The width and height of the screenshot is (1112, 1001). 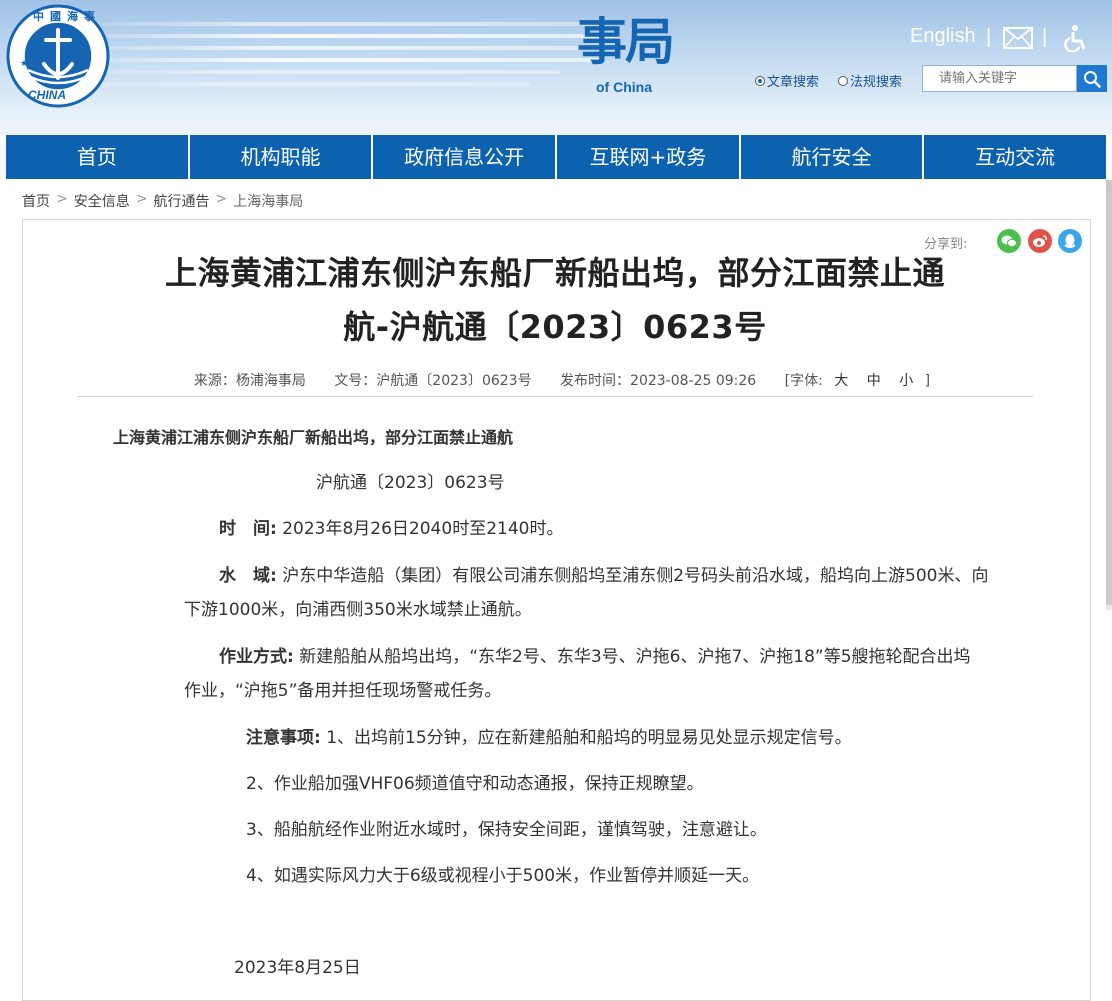 I want to click on mail-icon, so click(x=1018, y=38).